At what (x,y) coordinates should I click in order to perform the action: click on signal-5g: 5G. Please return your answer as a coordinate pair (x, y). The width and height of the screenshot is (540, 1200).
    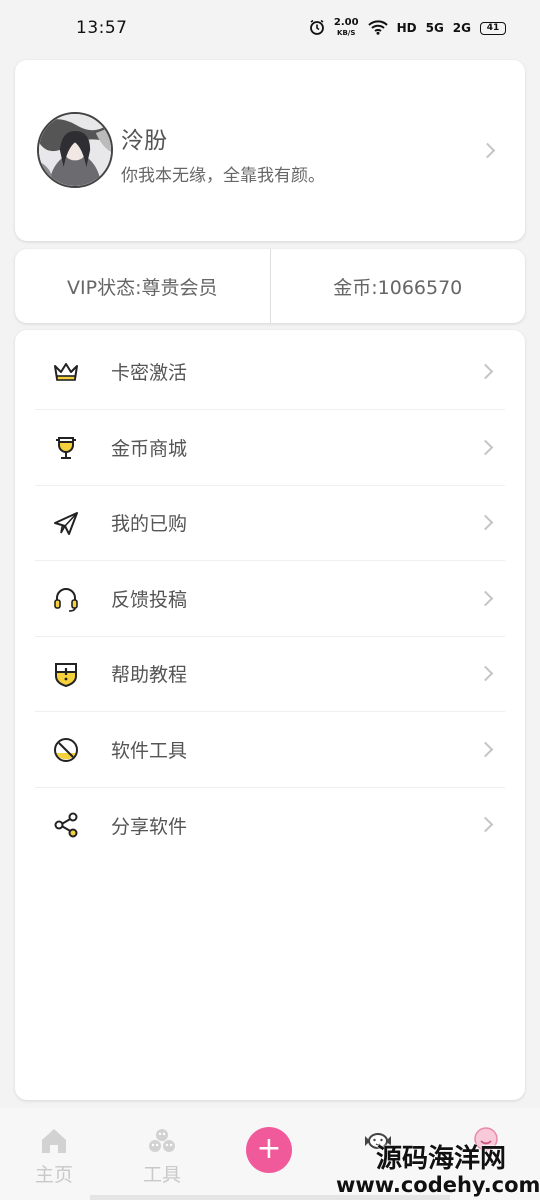
    Looking at the image, I should click on (434, 28).